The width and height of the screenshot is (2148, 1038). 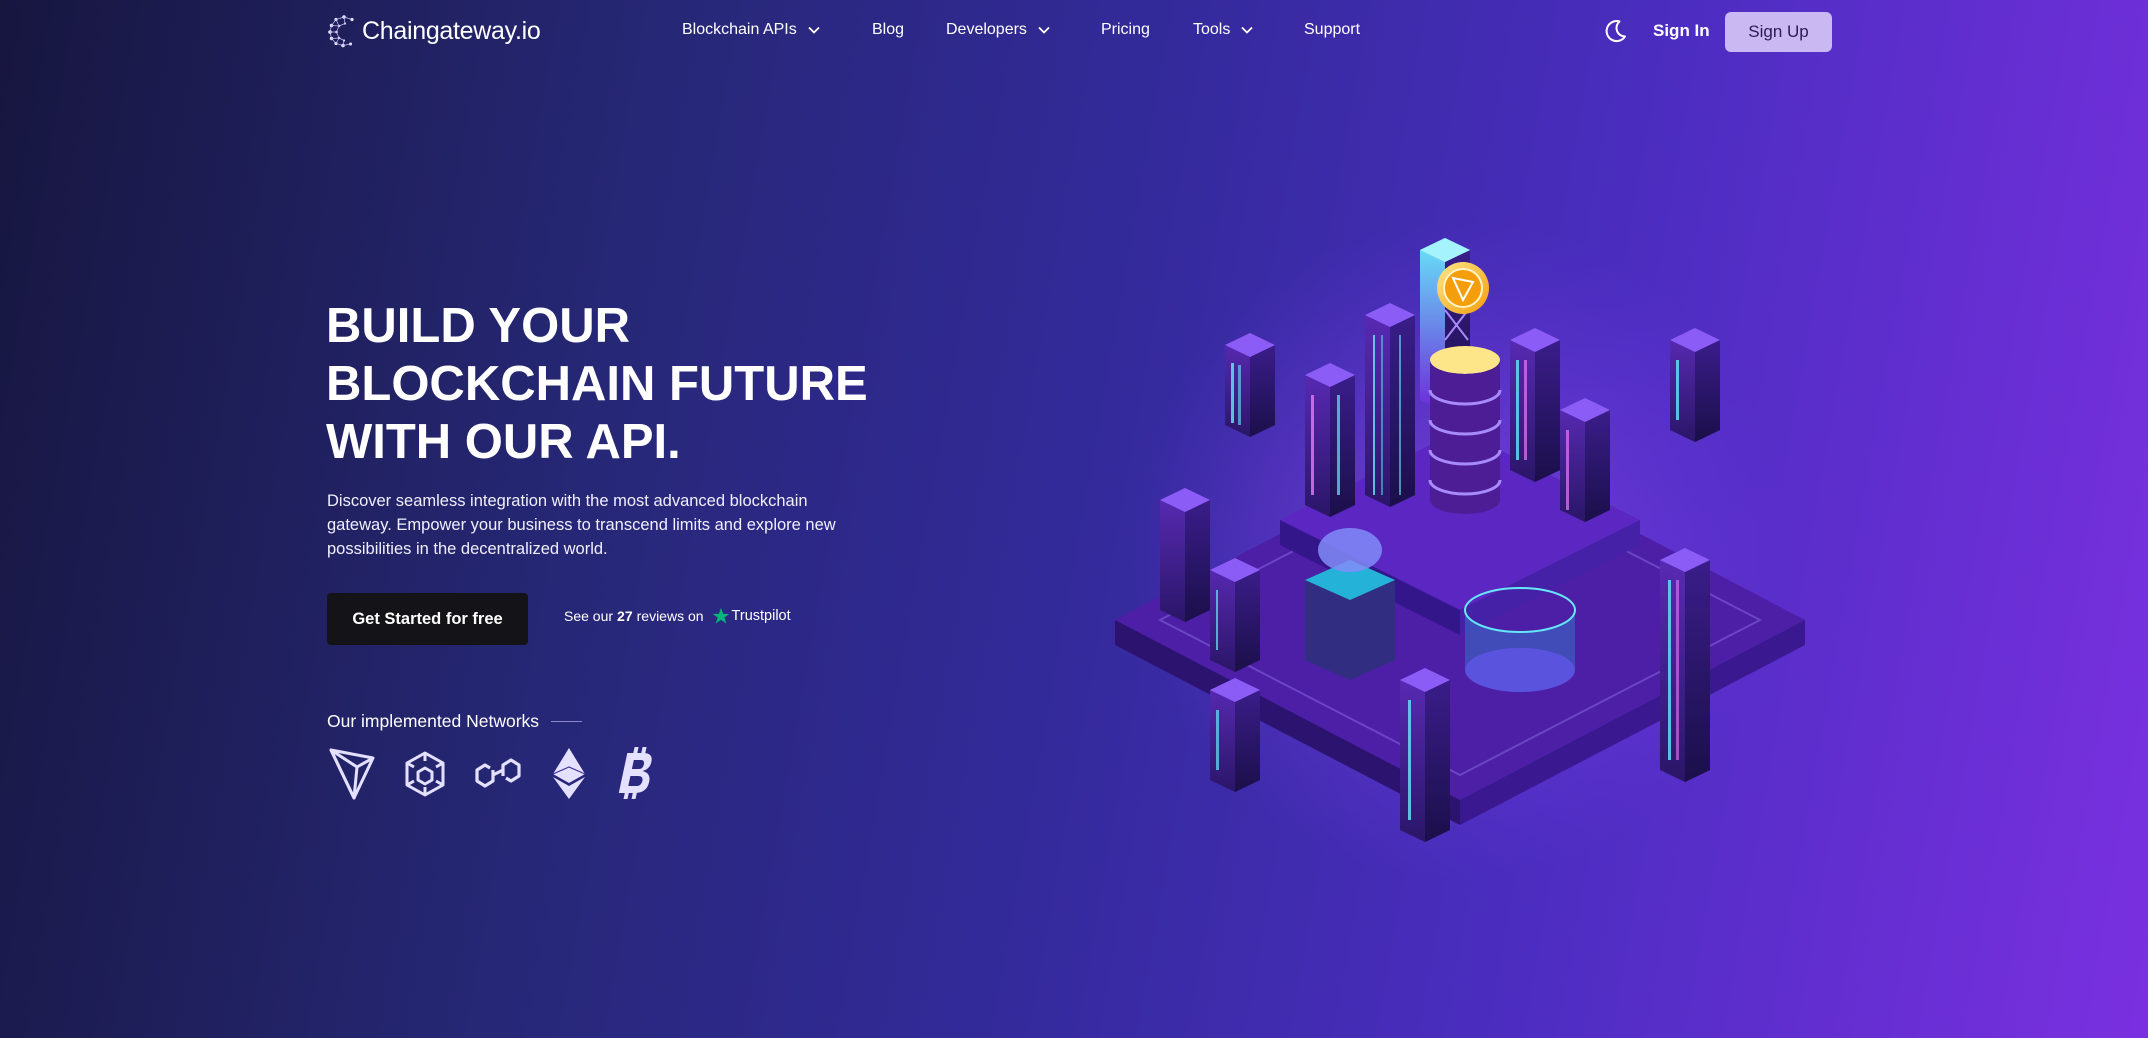 What do you see at coordinates (986, 29) in the screenshot?
I see `nav-item-label: Developers` at bounding box center [986, 29].